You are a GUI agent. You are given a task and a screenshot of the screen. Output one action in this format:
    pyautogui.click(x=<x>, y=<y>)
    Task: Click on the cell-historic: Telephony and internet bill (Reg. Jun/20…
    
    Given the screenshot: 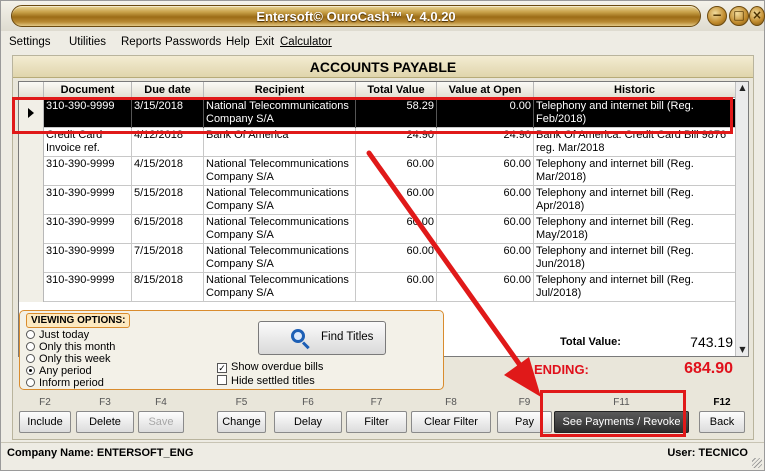 What is the action you would take?
    pyautogui.click(x=635, y=258)
    